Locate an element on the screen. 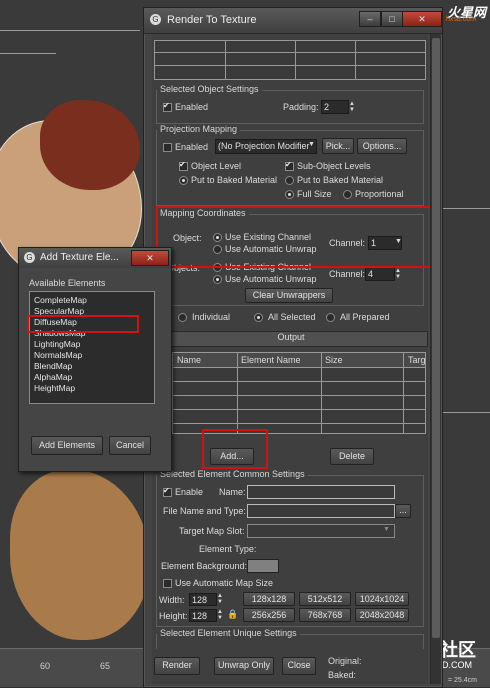 The width and height of the screenshot is (490, 688). list-item: CompleteMap is located at coordinates (60, 300).